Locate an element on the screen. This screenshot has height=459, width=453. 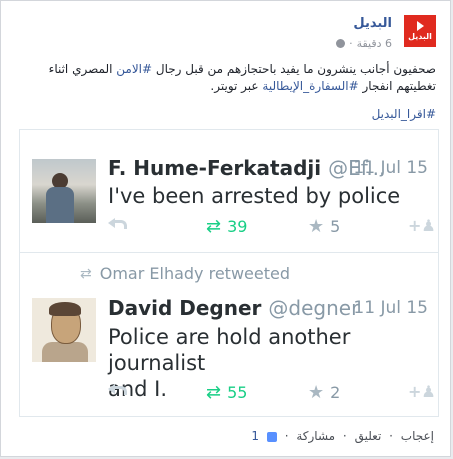
retweeted-by-text: Omar Elhady retweeted is located at coordinates (195, 273).